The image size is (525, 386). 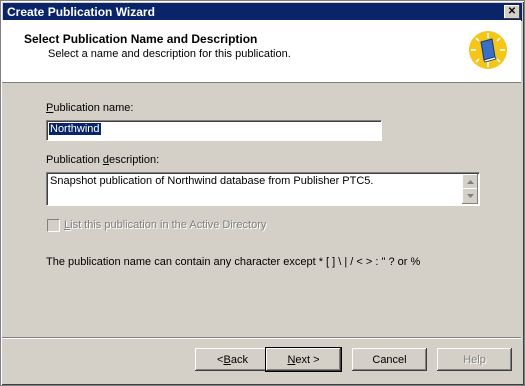 I want to click on cancel-button: Cancel, so click(x=389, y=359).